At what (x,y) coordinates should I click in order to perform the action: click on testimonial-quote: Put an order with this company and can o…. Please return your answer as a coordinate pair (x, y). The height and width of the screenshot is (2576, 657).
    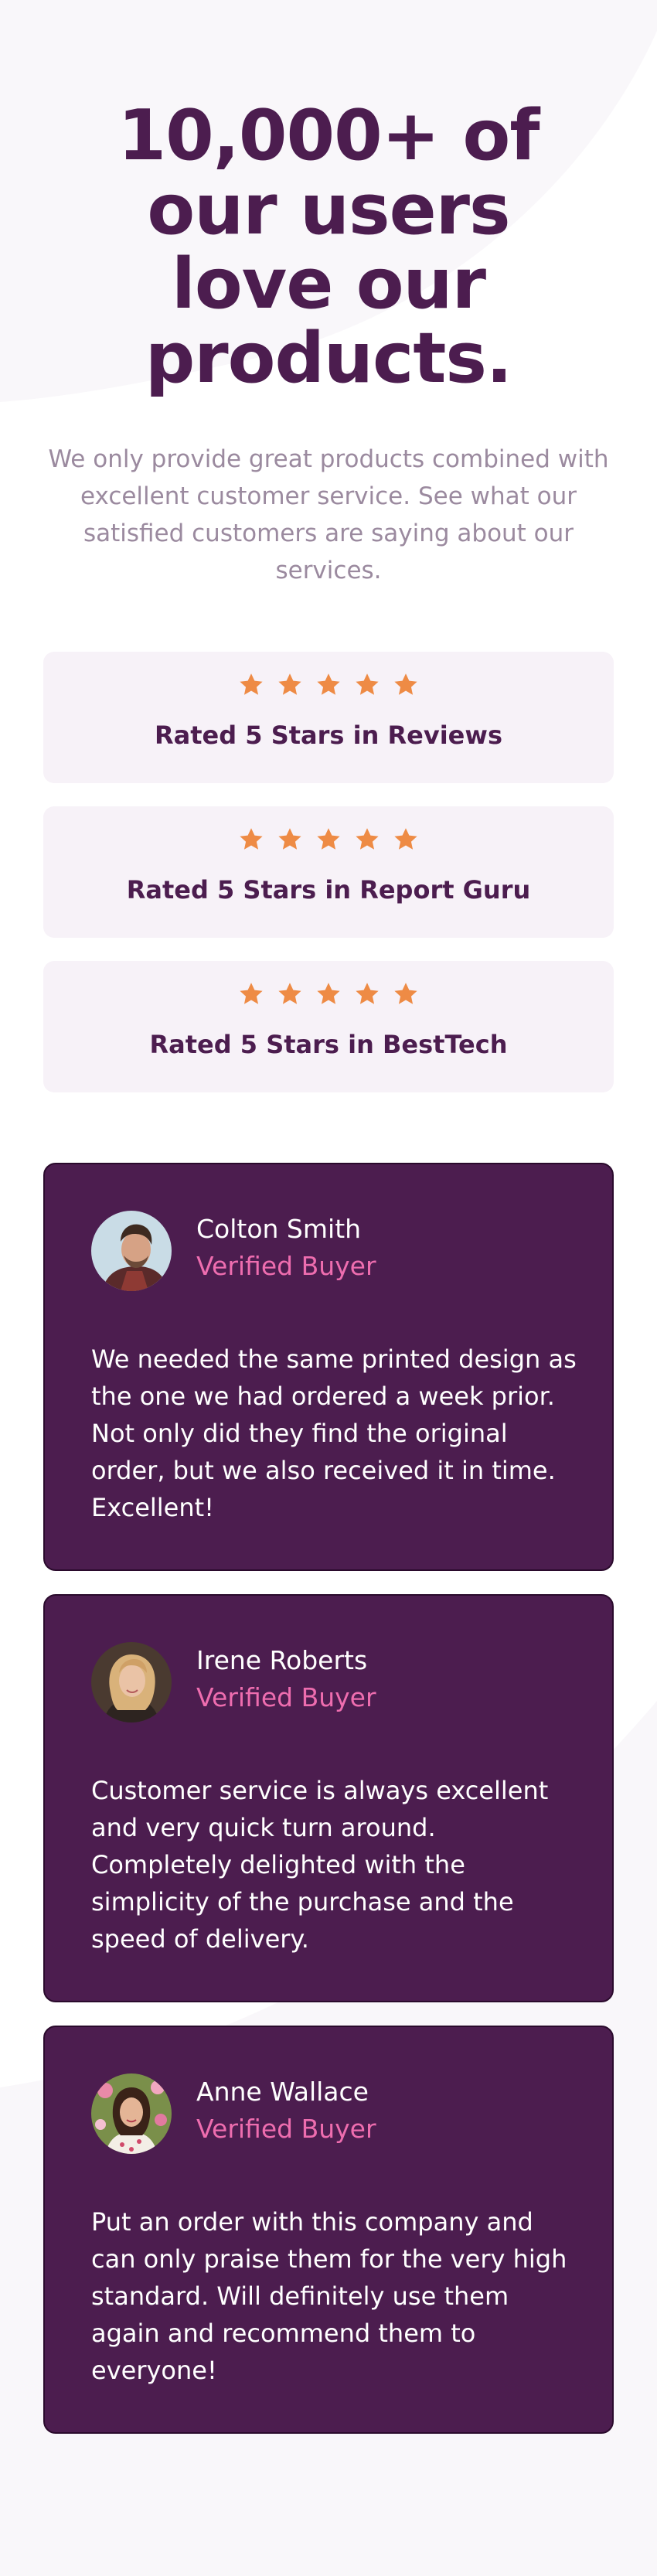
    Looking at the image, I should click on (329, 2296).